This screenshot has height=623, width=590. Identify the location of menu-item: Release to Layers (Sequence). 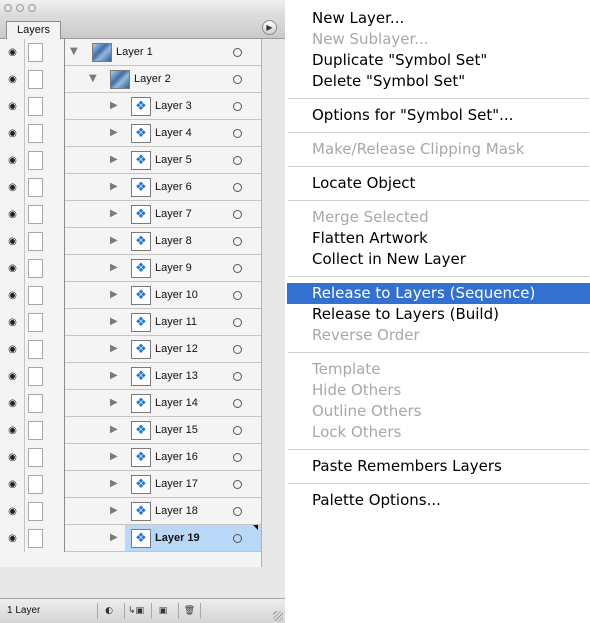
(438, 293).